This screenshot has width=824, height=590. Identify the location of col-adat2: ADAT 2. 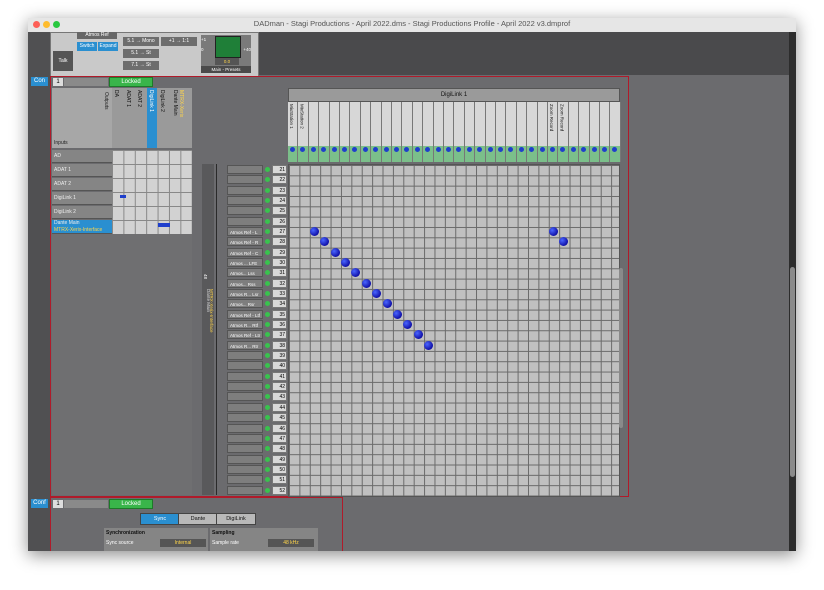
(139, 98).